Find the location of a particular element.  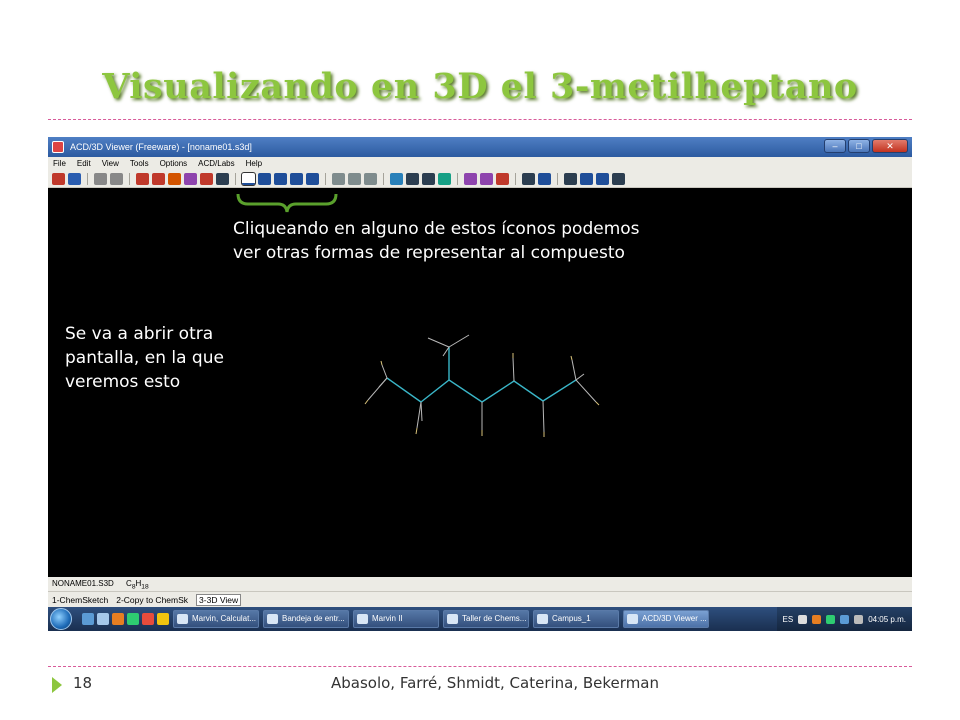

clock: 04:05 p.m. is located at coordinates (887, 619).